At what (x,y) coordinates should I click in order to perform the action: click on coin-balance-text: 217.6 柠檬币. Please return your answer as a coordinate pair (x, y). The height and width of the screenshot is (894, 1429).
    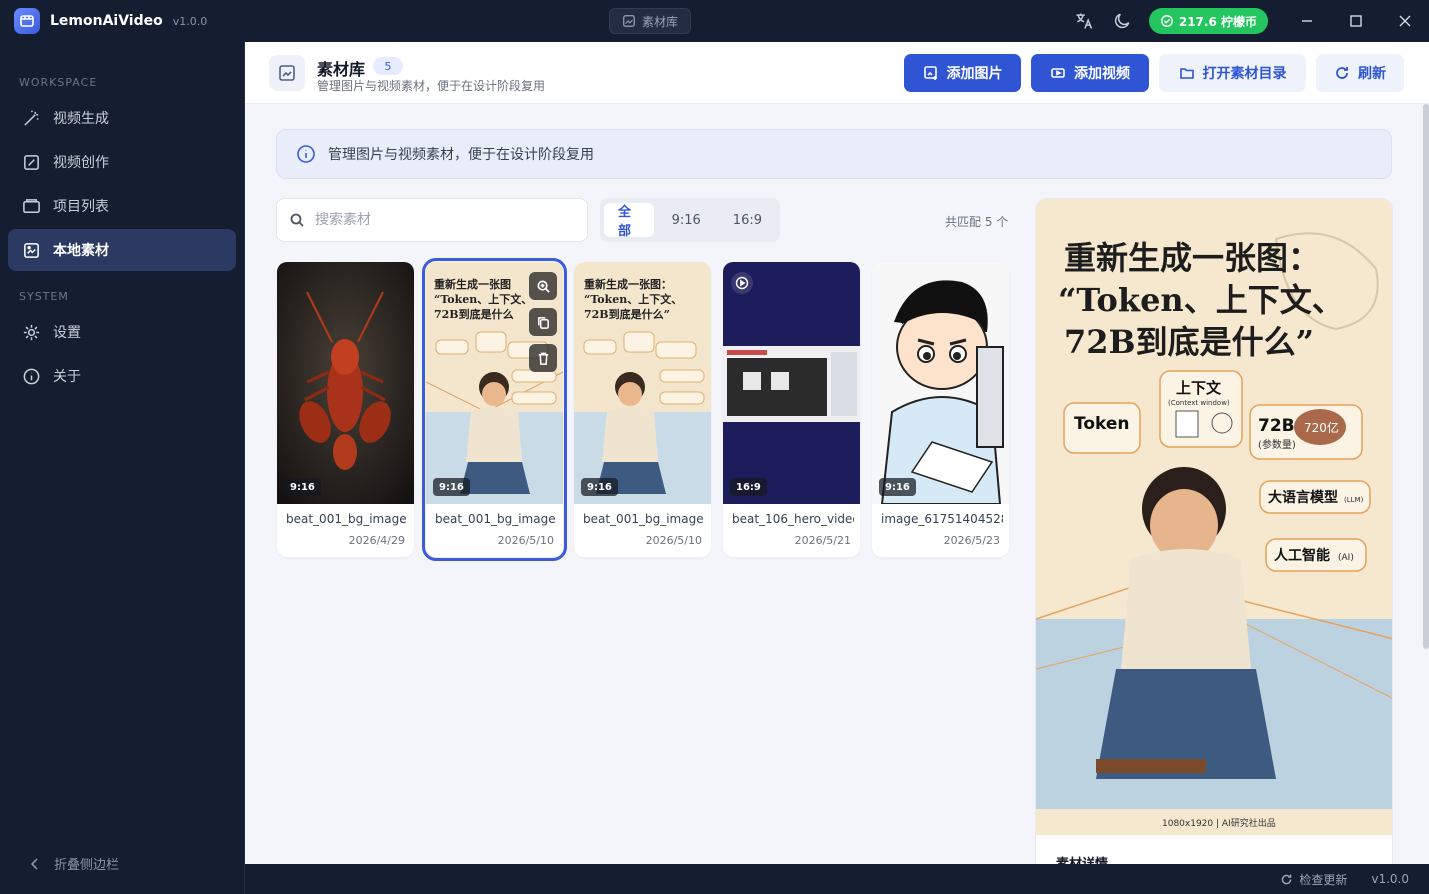
    Looking at the image, I should click on (1217, 21).